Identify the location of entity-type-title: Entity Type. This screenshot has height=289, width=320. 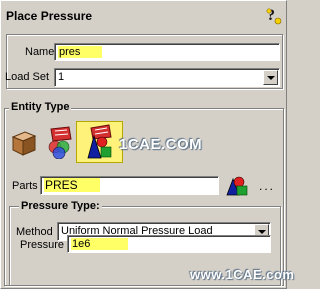
(40, 107).